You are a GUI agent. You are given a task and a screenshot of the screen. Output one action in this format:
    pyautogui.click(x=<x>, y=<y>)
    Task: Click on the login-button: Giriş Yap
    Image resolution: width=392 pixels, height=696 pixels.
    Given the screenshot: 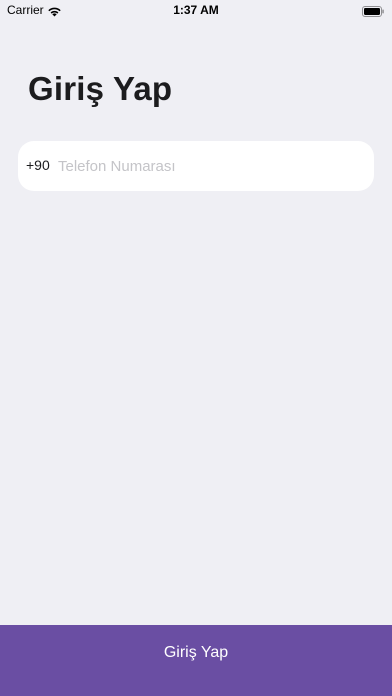 What is the action you would take?
    pyautogui.click(x=196, y=660)
    